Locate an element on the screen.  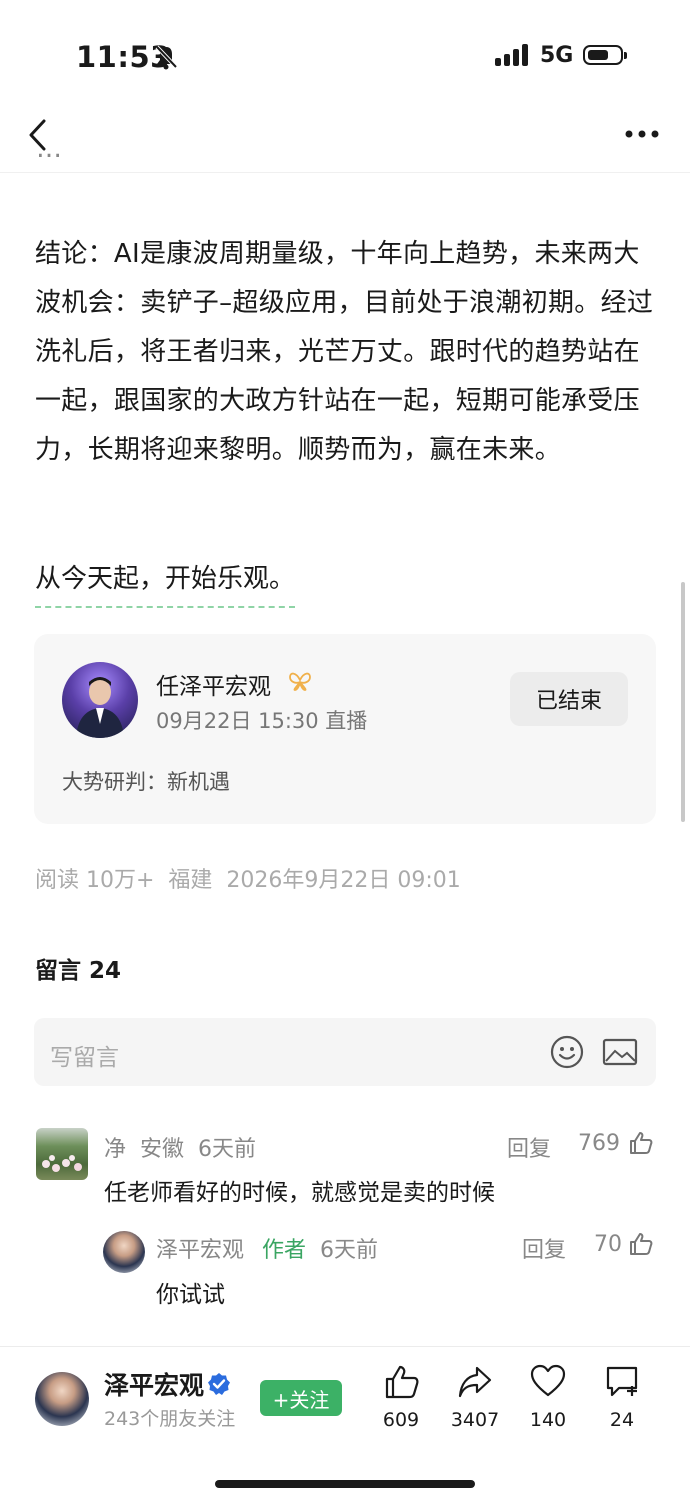
comment-placeholder: 写留言 is located at coordinates (84, 1055).